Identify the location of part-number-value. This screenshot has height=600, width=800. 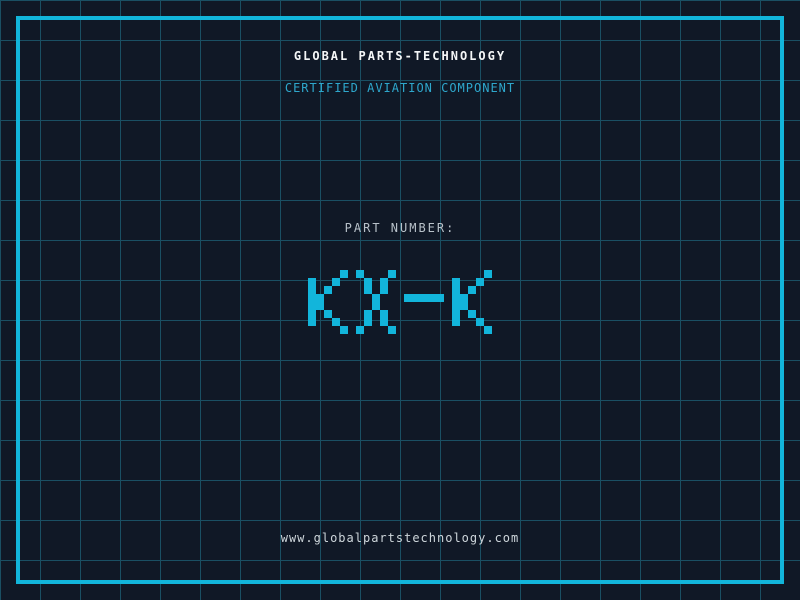
(400, 302).